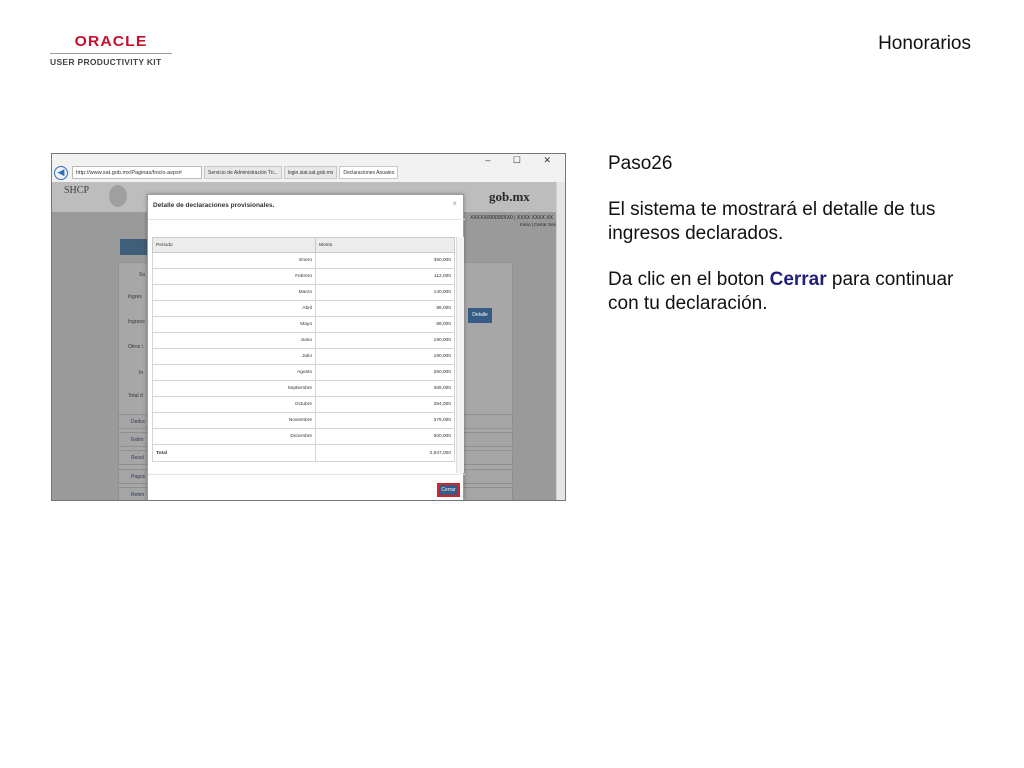 This screenshot has width=1024, height=768. I want to click on cell-periodo: Diciembre, so click(234, 436).